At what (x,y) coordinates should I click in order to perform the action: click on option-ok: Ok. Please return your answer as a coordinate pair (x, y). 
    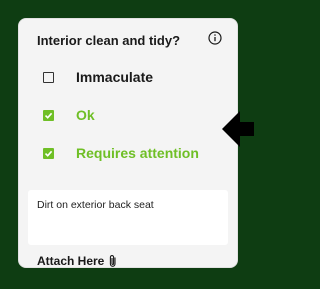
    Looking at the image, I should click on (69, 115).